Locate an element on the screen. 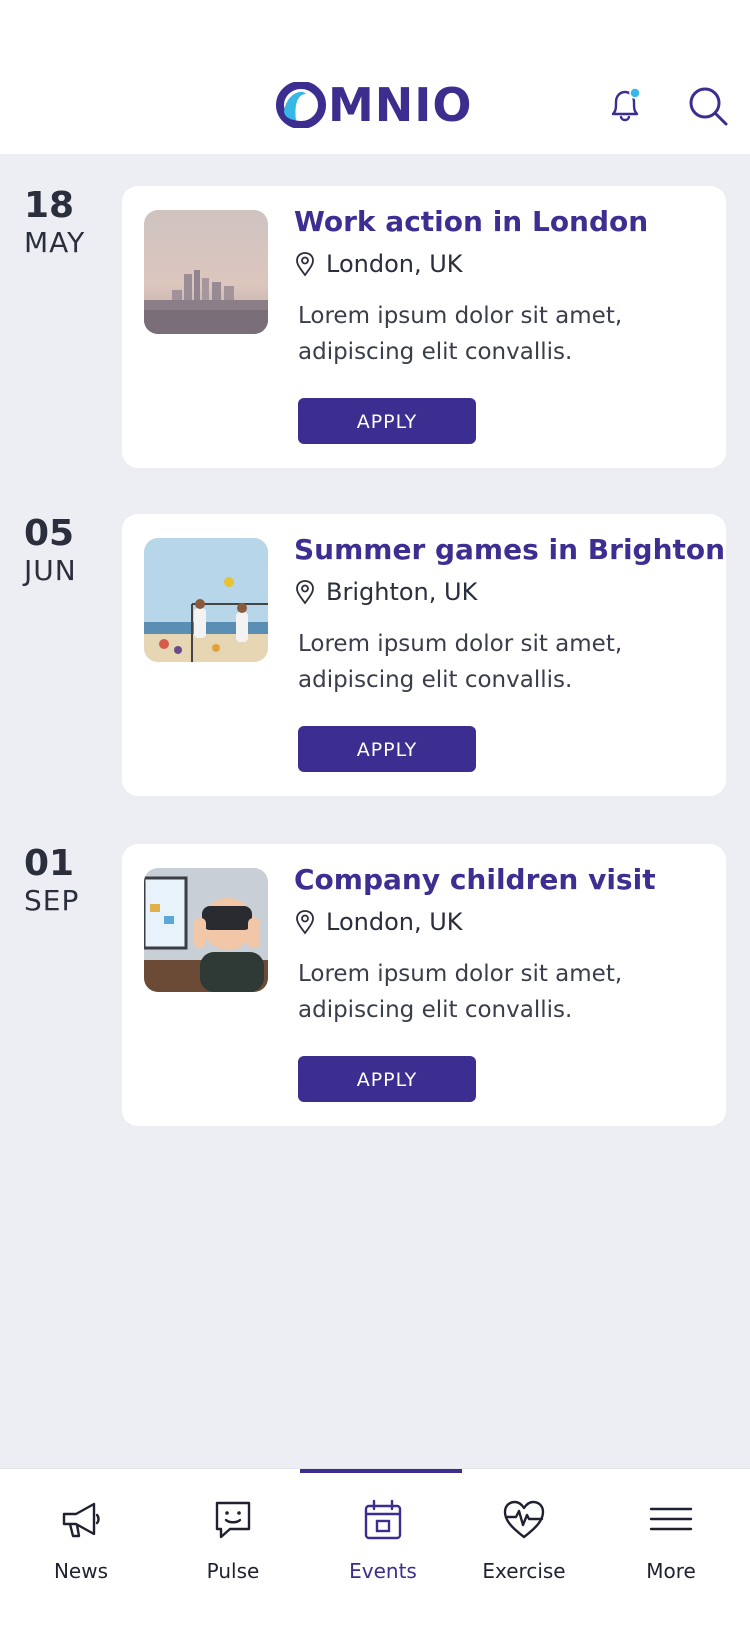  tab-news: News is located at coordinates (81, 1540).